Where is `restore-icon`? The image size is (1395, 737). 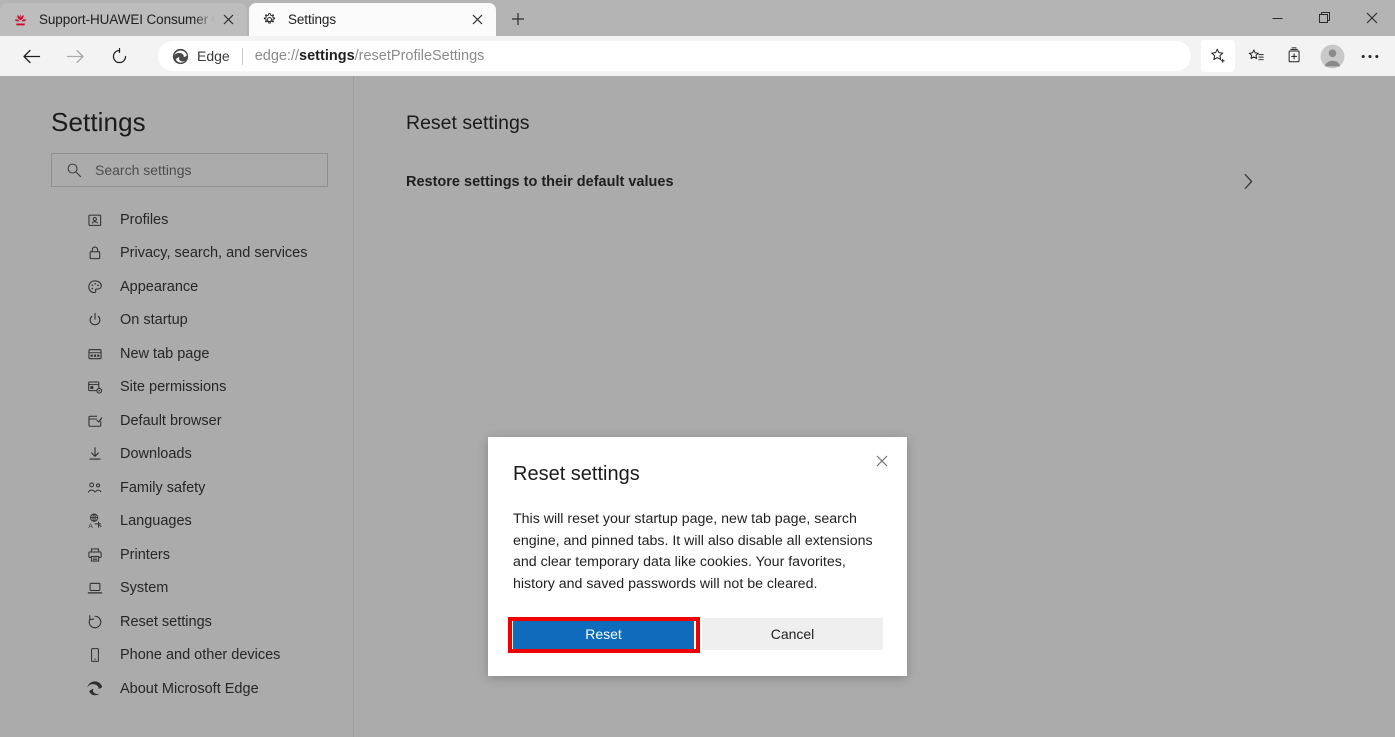
restore-icon is located at coordinates (1324, 18).